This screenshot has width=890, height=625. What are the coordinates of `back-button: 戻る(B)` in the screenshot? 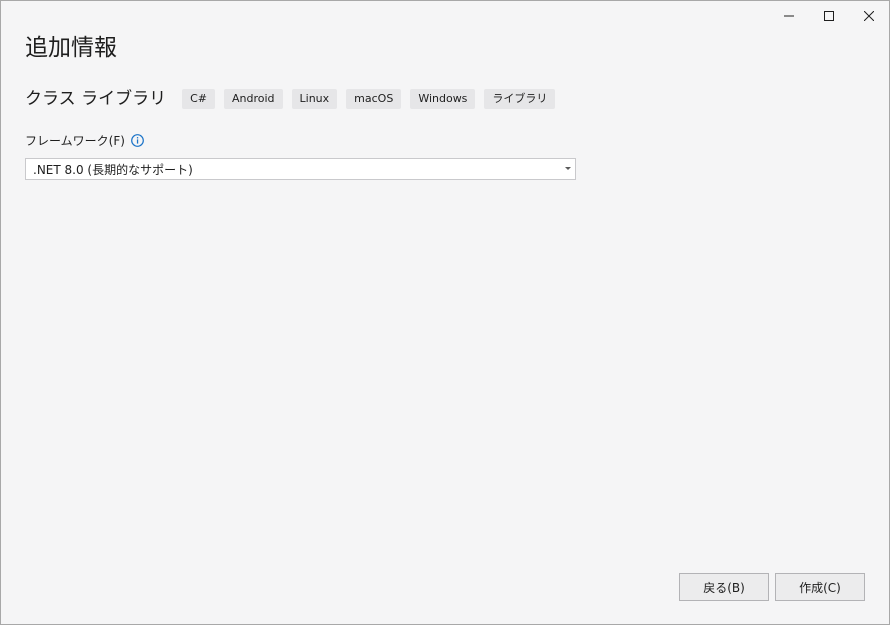 It's located at (724, 587).